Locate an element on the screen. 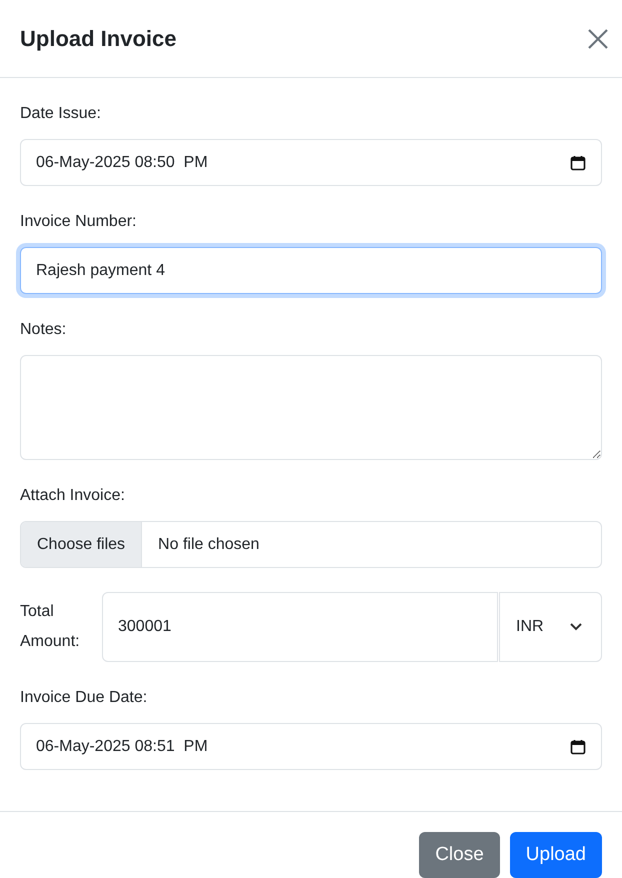  amount-field: 300001 is located at coordinates (300, 627).